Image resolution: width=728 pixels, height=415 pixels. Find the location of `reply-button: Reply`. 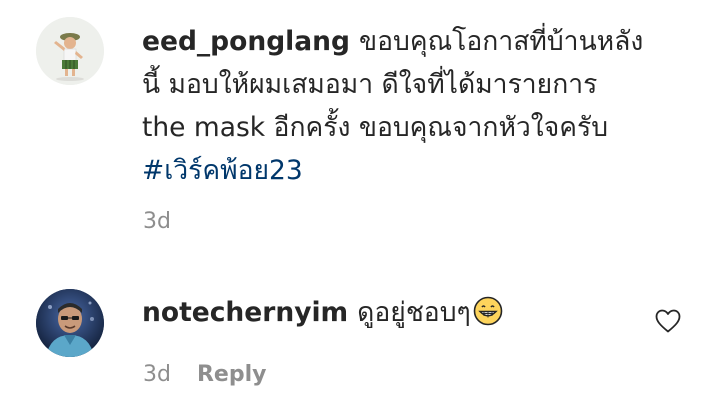

reply-button: Reply is located at coordinates (232, 374).